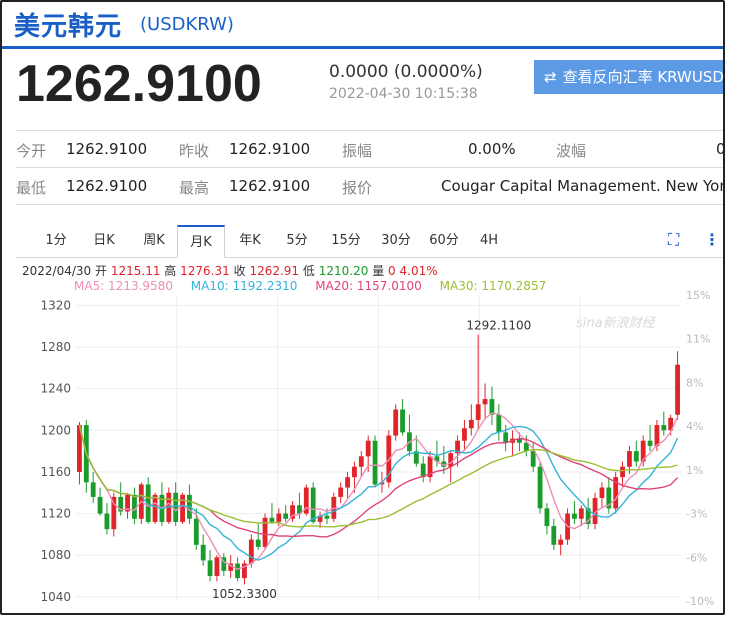 Image resolution: width=729 pixels, height=617 pixels. Describe the element at coordinates (694, 382) in the screenshot. I see `y-right-tick-label: 8%` at that location.